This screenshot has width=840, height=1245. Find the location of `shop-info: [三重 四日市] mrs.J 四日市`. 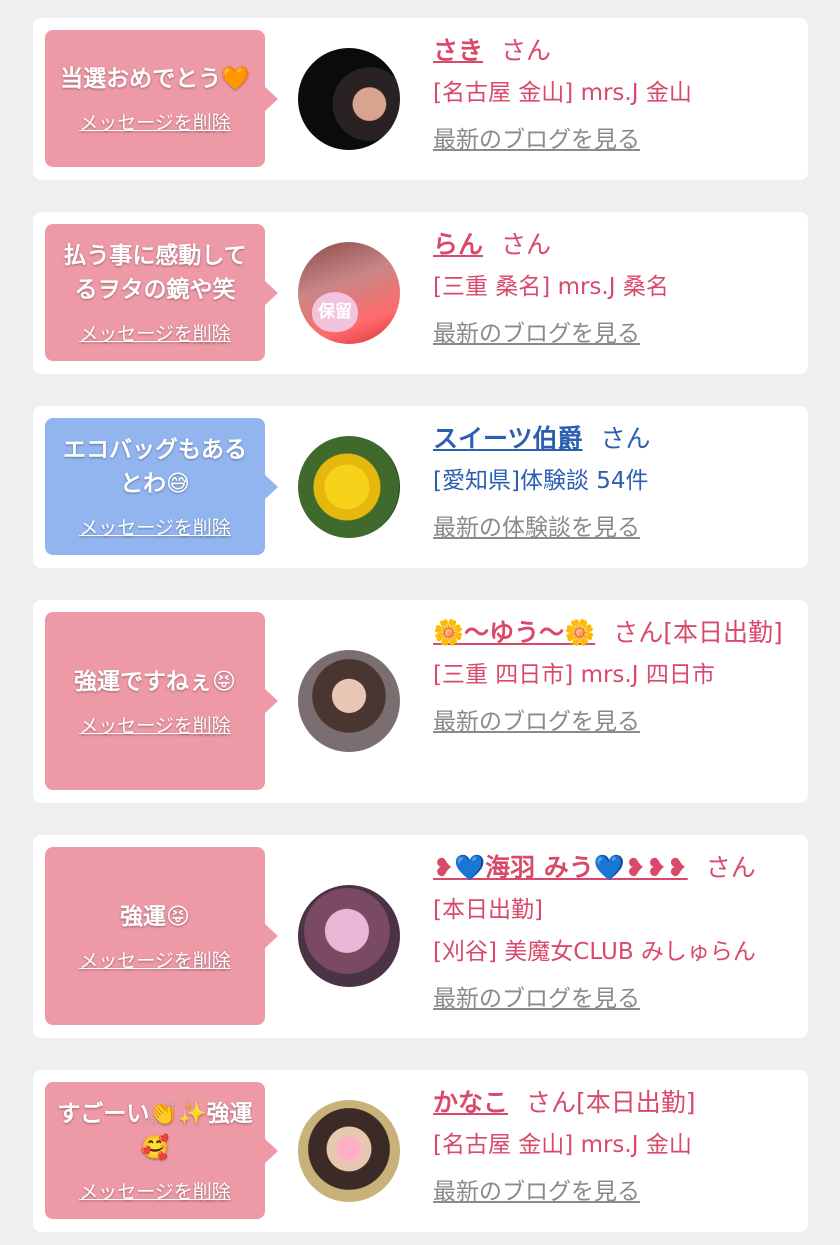

shop-info: [三重 四日市] mrs.J 四日市 is located at coordinates (574, 675).